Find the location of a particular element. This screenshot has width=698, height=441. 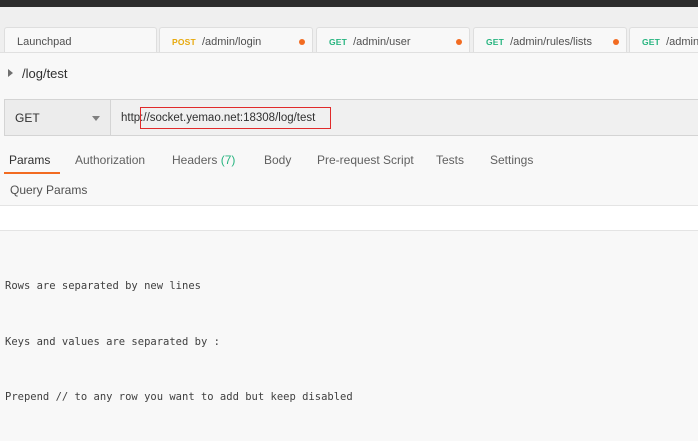

tab-get-admin-user: GET /admin/user is located at coordinates (393, 39).